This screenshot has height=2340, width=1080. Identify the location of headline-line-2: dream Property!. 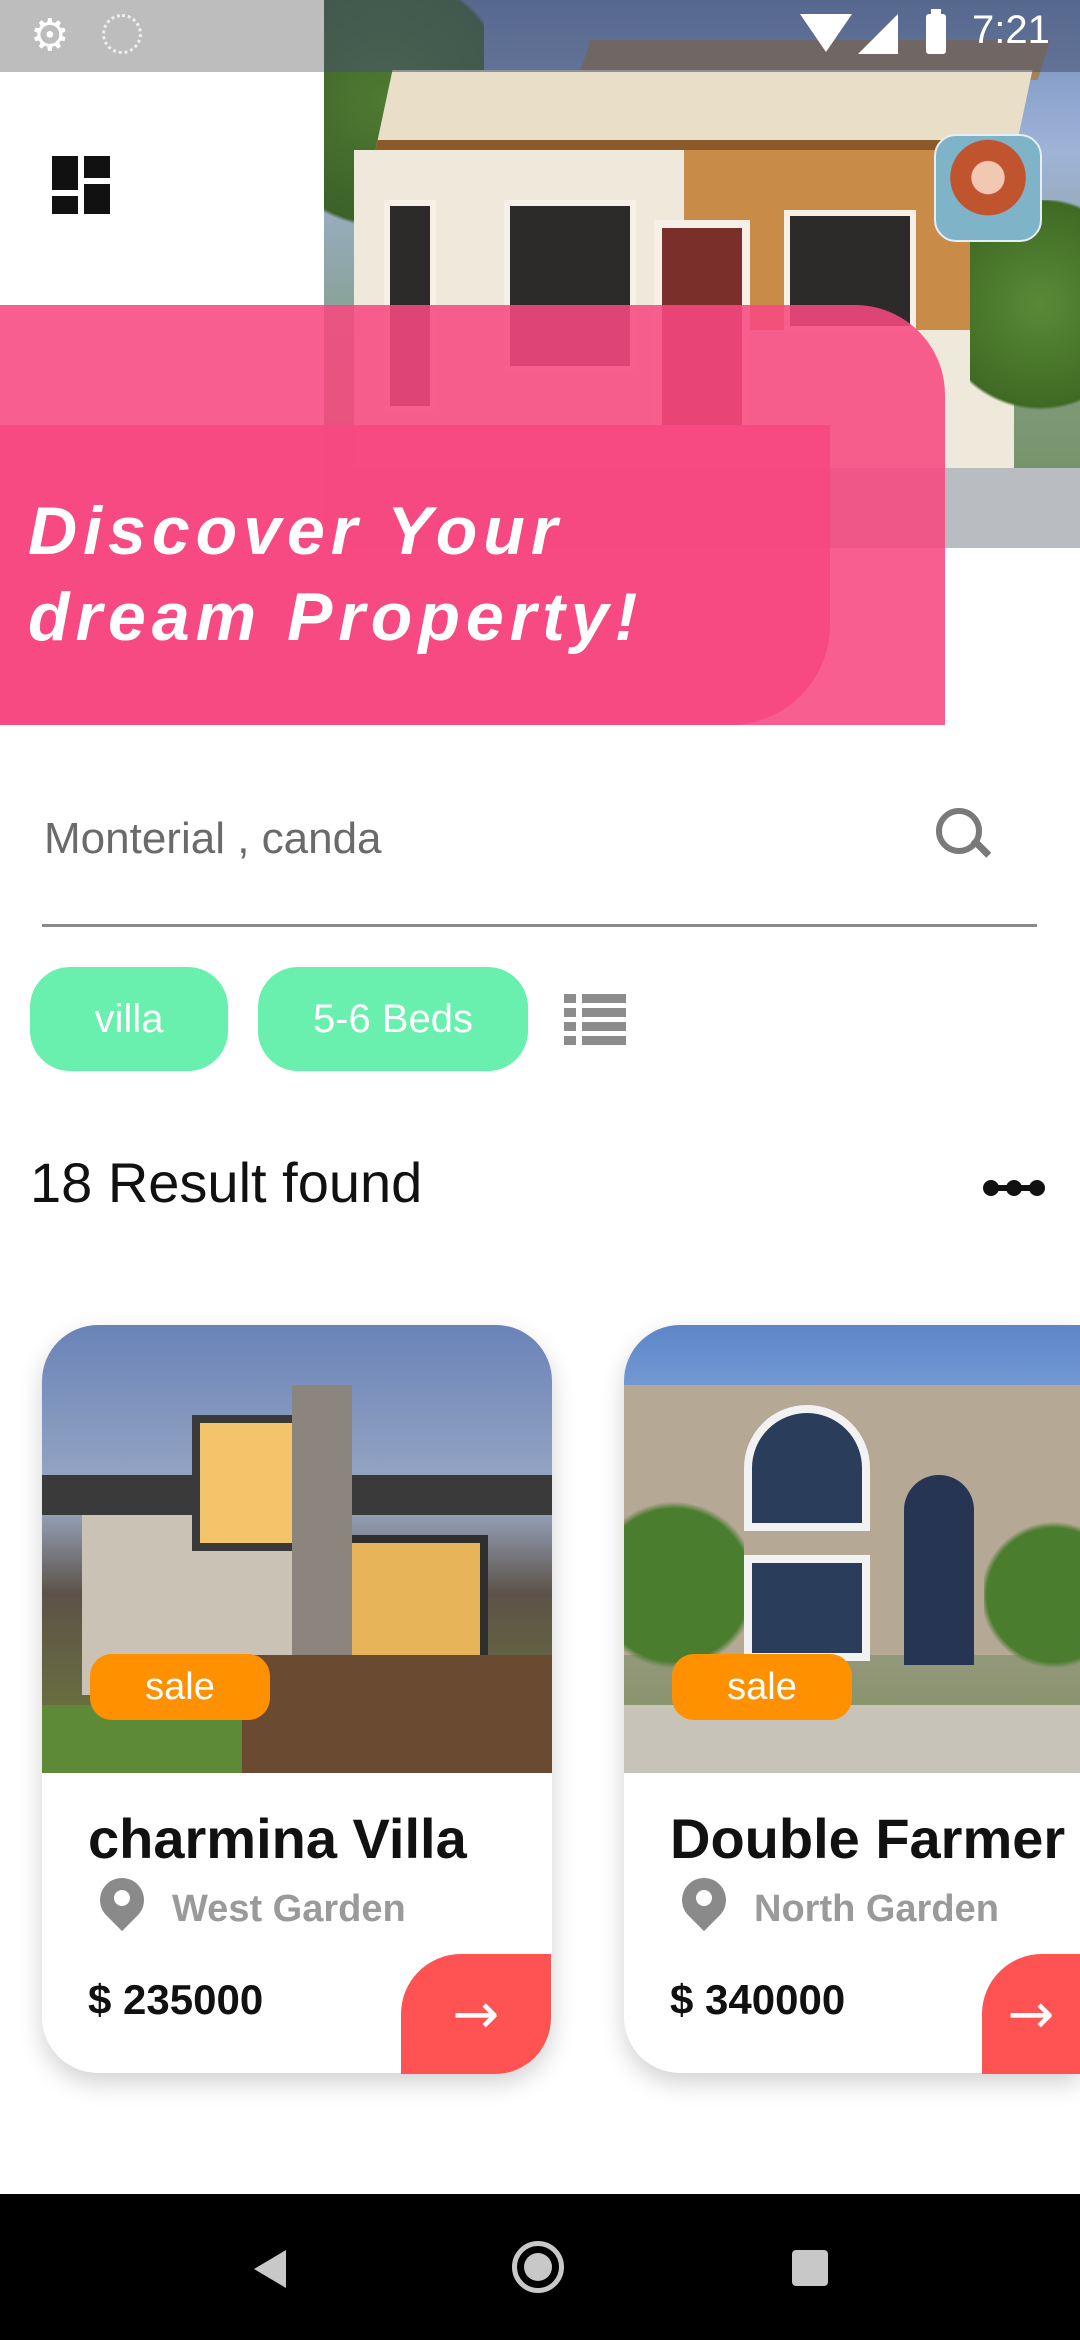
(336, 617).